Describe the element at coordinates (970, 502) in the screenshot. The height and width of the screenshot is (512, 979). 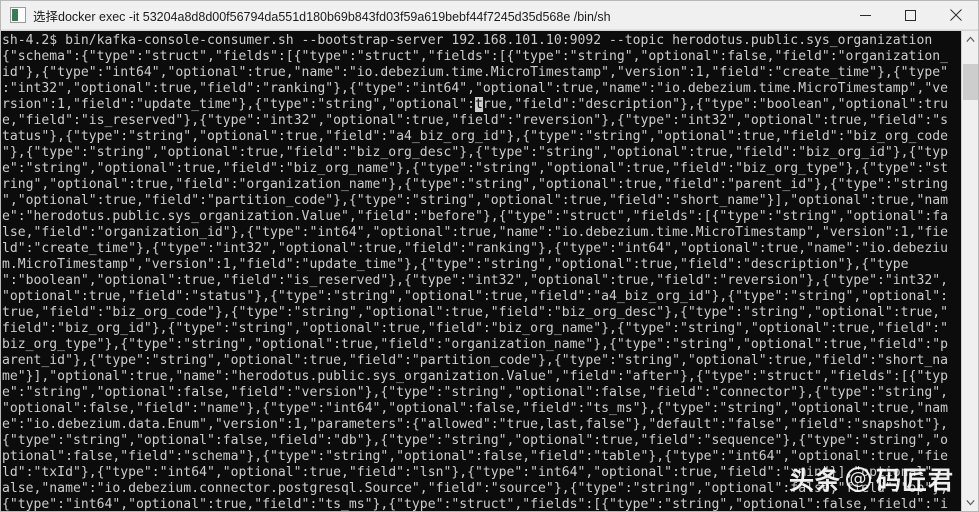
I see `scroll-down-arrow-icon` at that location.